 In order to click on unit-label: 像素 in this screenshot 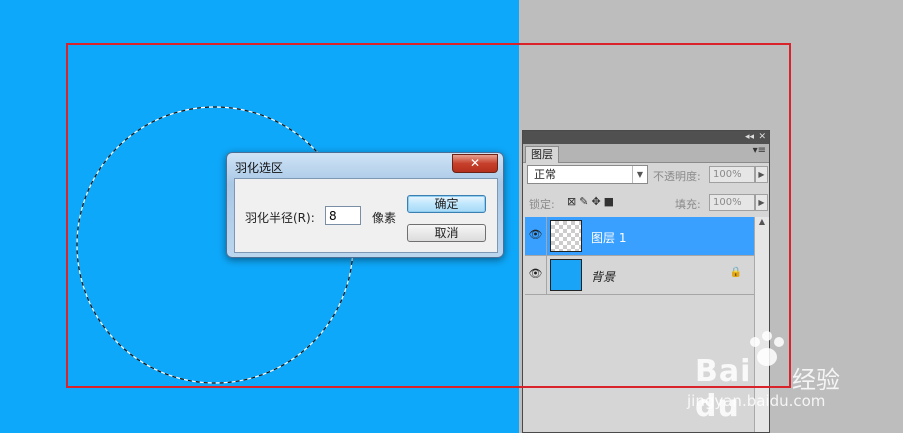, I will do `click(384, 218)`.